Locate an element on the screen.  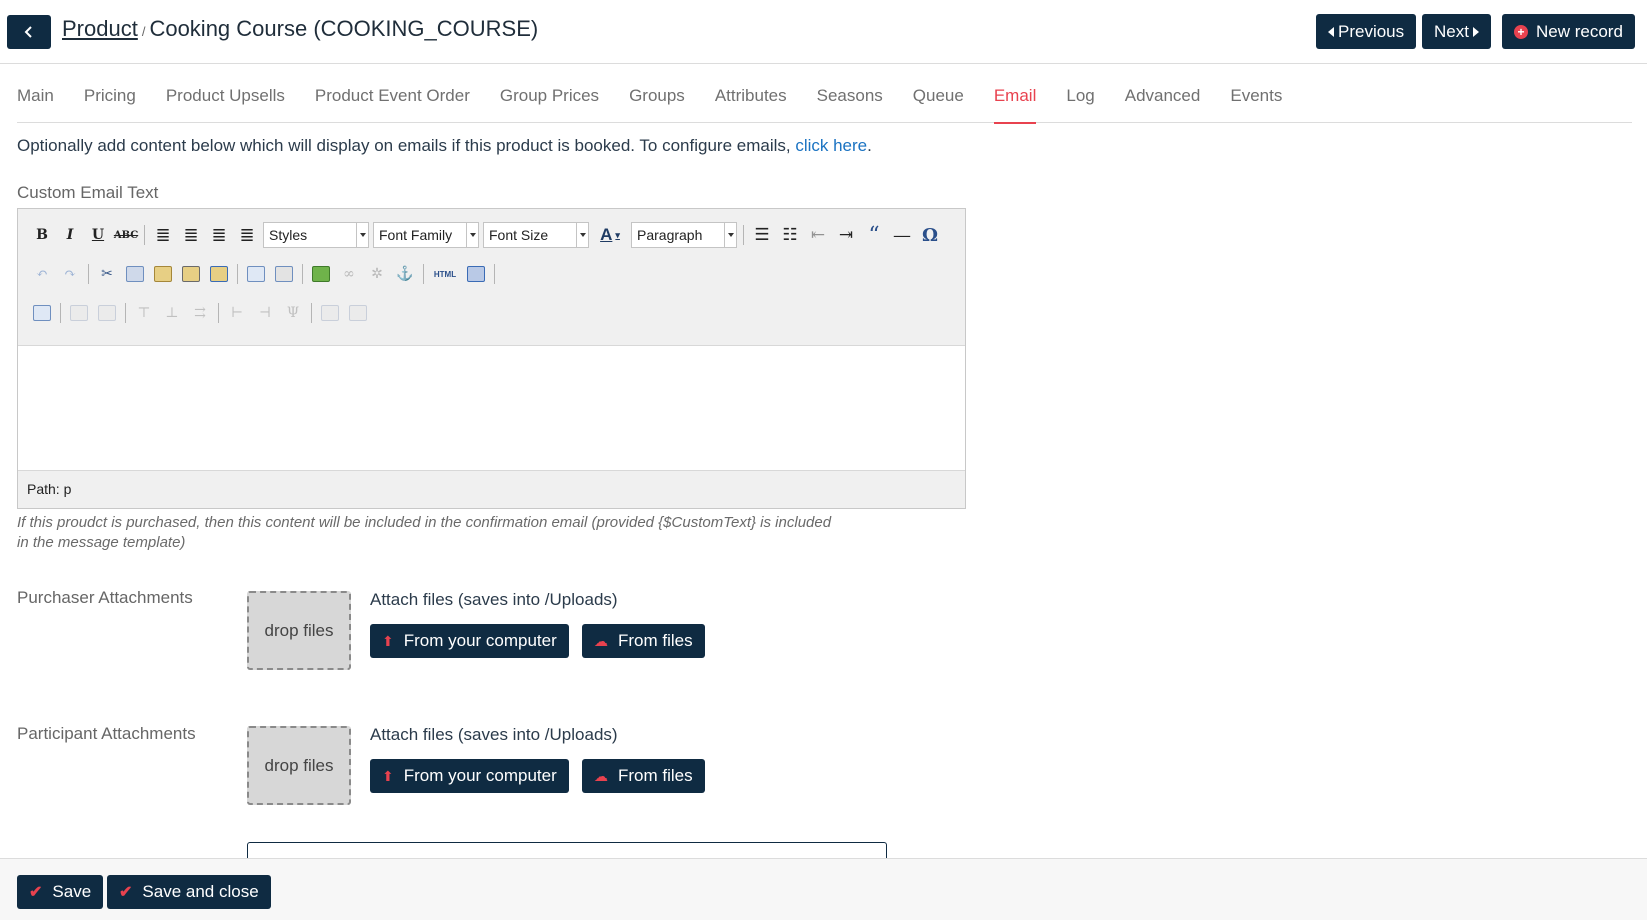
insert-image-icon is located at coordinates (321, 274).